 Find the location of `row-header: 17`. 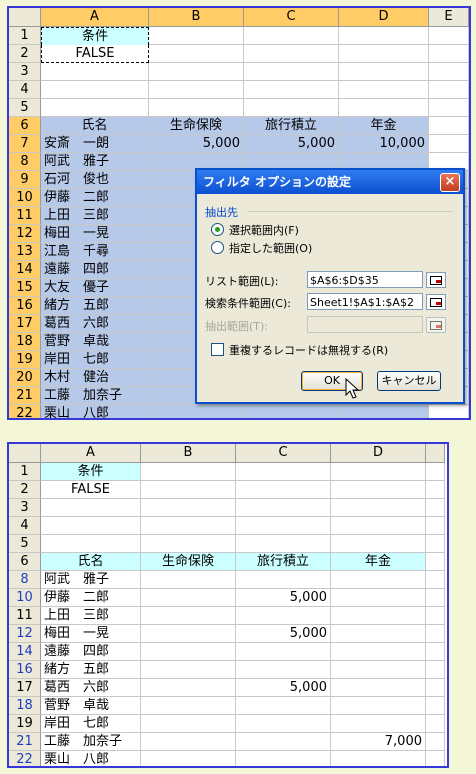

row-header: 17 is located at coordinates (25, 688).